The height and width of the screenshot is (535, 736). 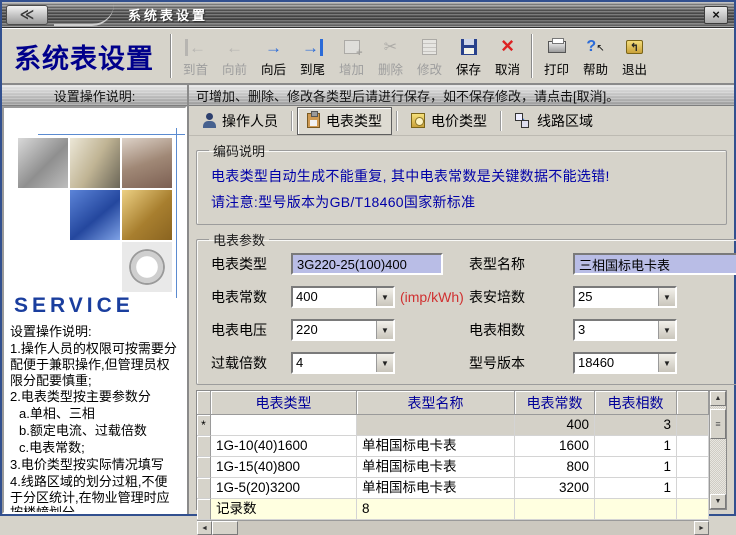 What do you see at coordinates (636, 425) in the screenshot?
I see `cell-phase: 3` at bounding box center [636, 425].